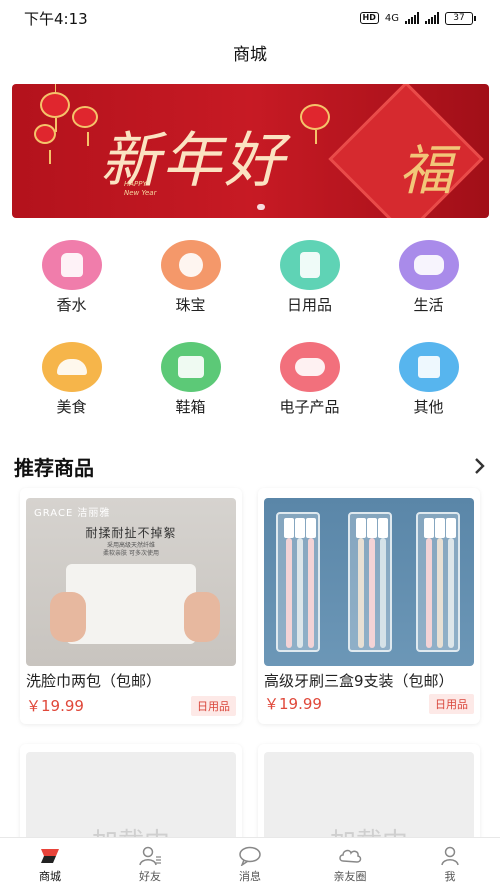 Image resolution: width=500 pixels, height=888 pixels. I want to click on category-label: 香水, so click(71, 305).